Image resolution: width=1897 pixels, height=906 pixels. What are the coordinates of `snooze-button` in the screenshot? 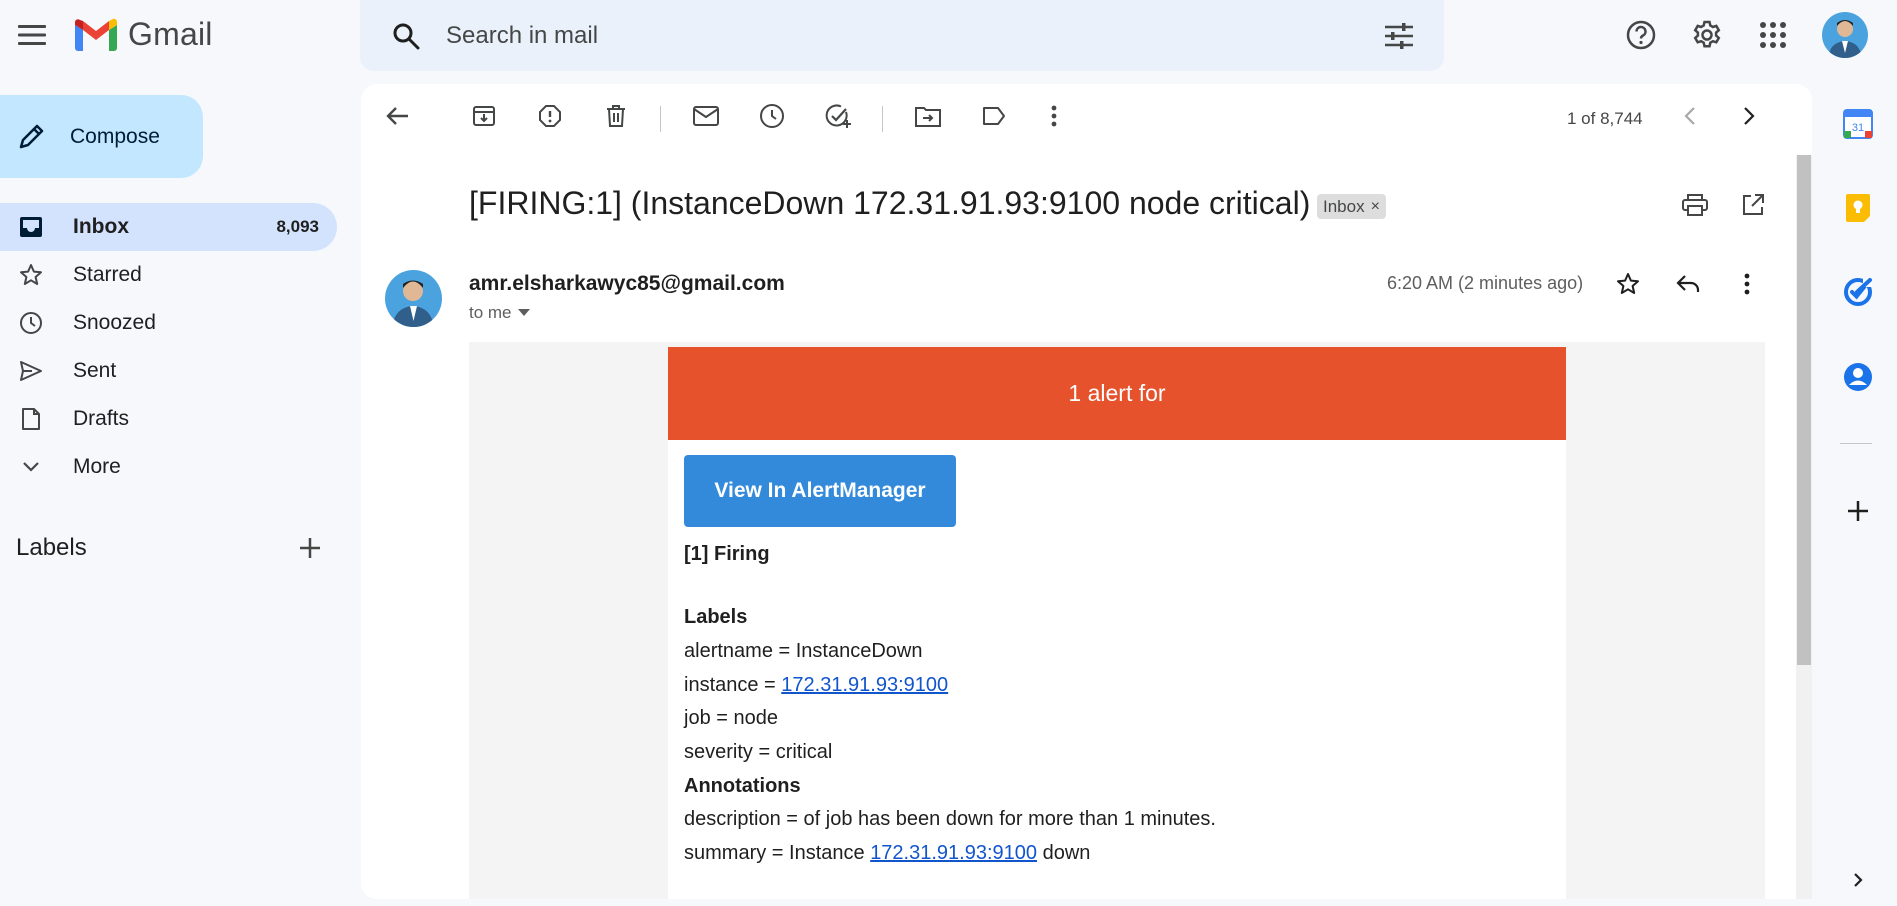 It's located at (772, 116).